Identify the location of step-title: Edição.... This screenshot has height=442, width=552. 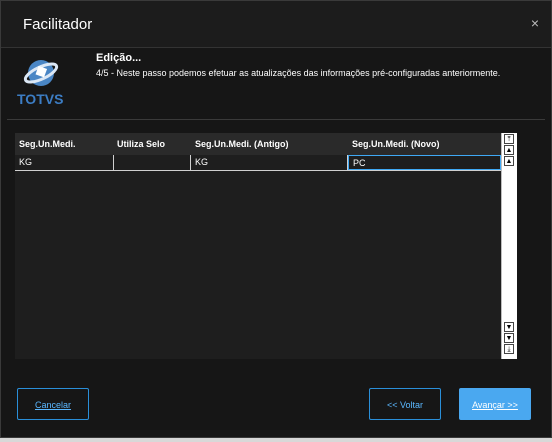
(119, 58).